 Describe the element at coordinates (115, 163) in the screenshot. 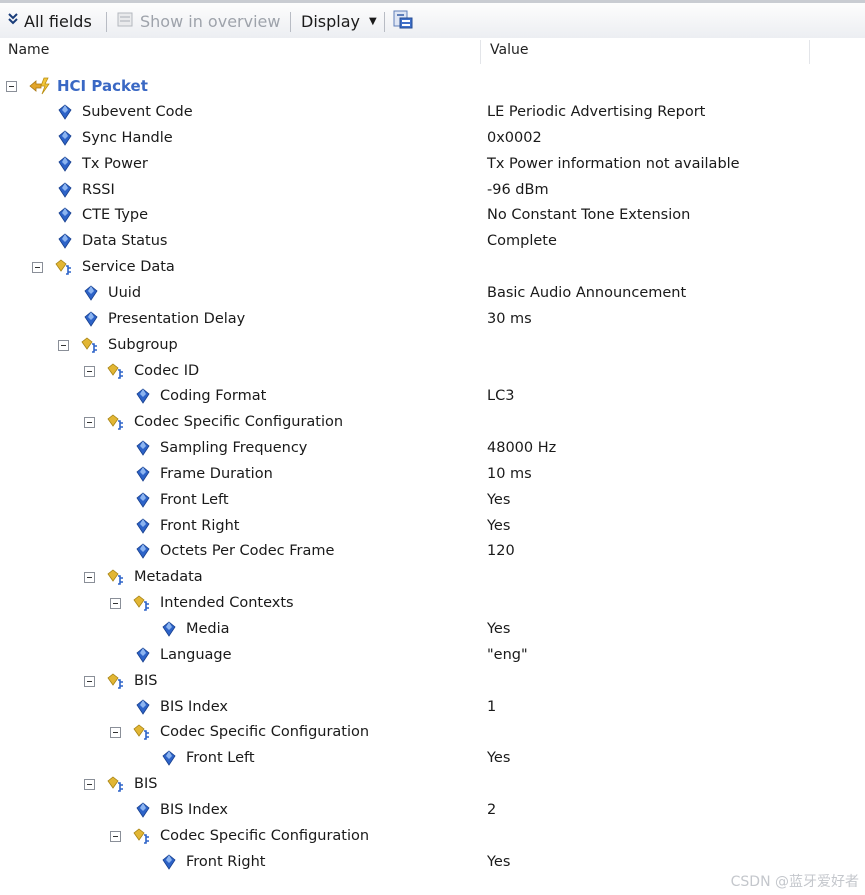

I see `field-name: Tx Power` at that location.